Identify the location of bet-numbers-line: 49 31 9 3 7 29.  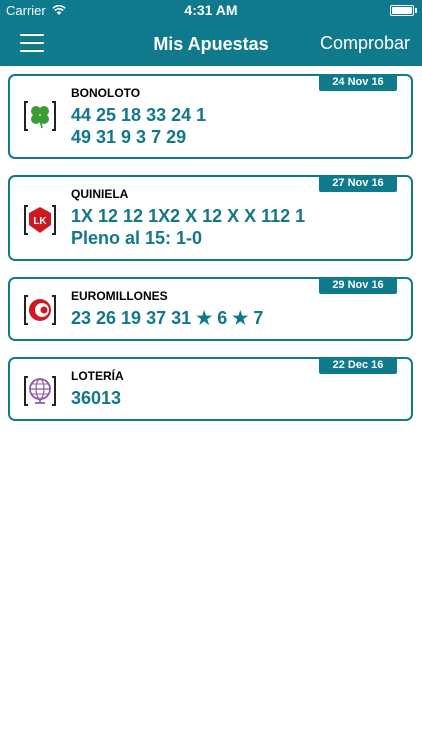
(129, 137).